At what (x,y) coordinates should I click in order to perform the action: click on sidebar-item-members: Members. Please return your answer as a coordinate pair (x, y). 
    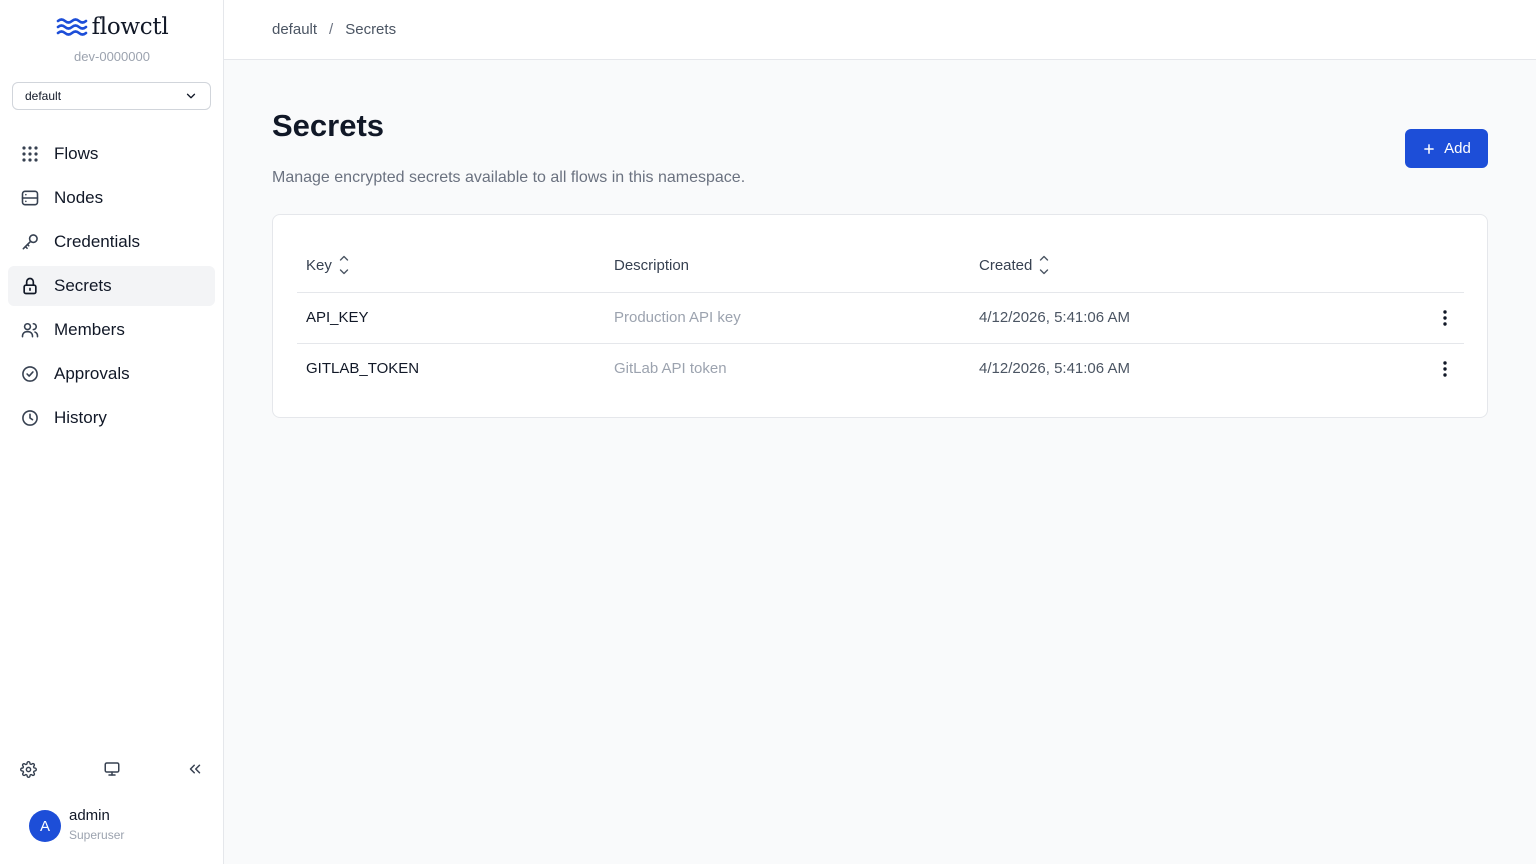
    Looking at the image, I should click on (111, 330).